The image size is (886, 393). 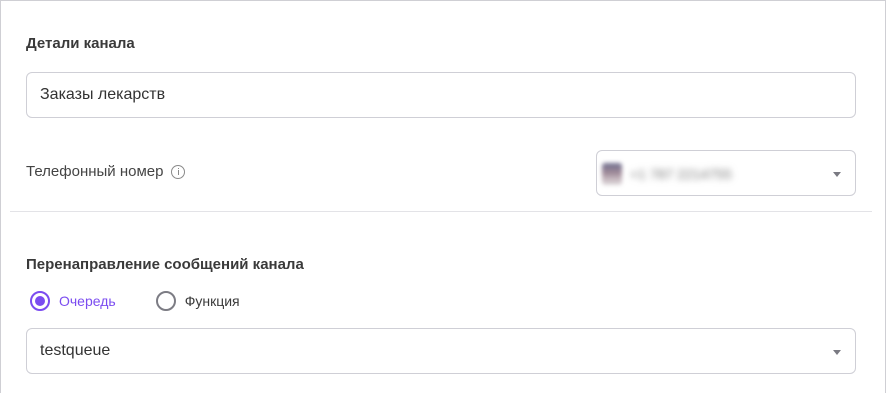 What do you see at coordinates (178, 171) in the screenshot?
I see `info-icon` at bounding box center [178, 171].